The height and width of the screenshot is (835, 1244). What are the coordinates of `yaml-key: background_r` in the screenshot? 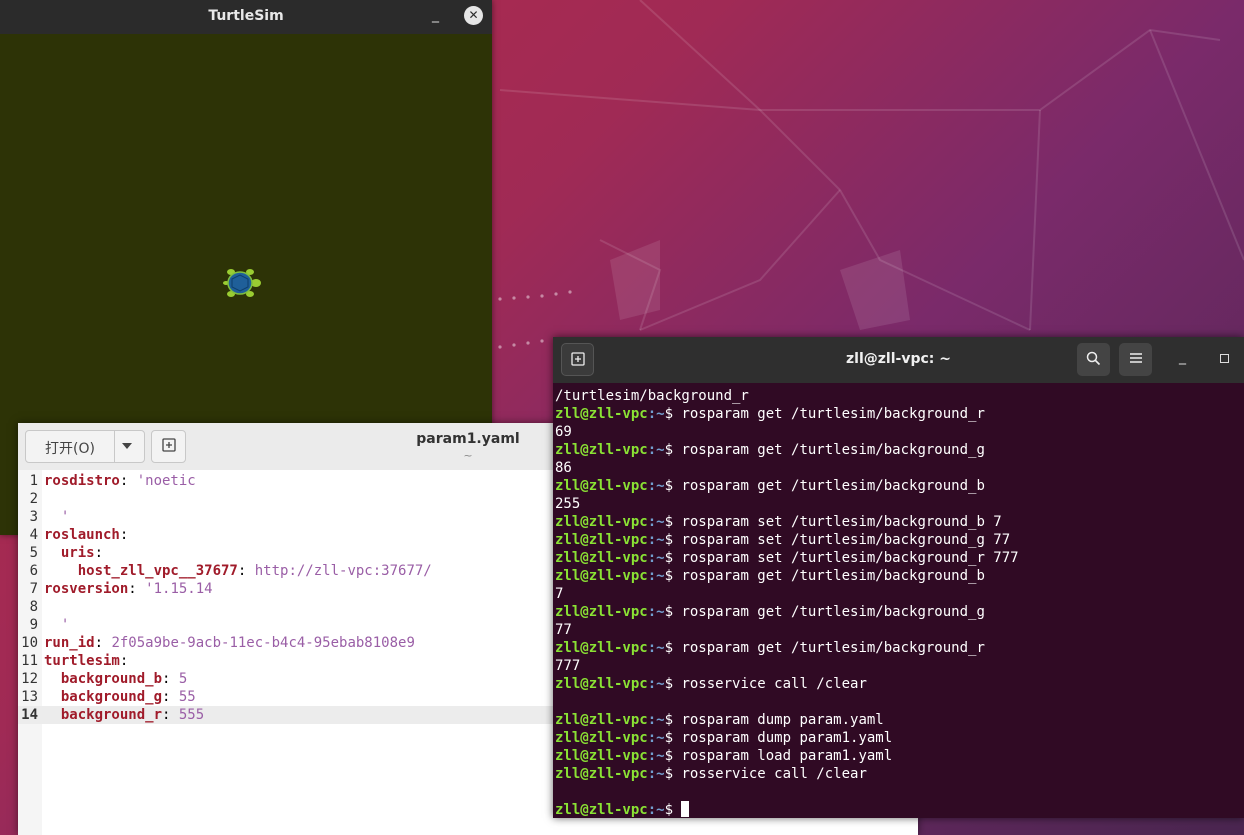 It's located at (111, 715).